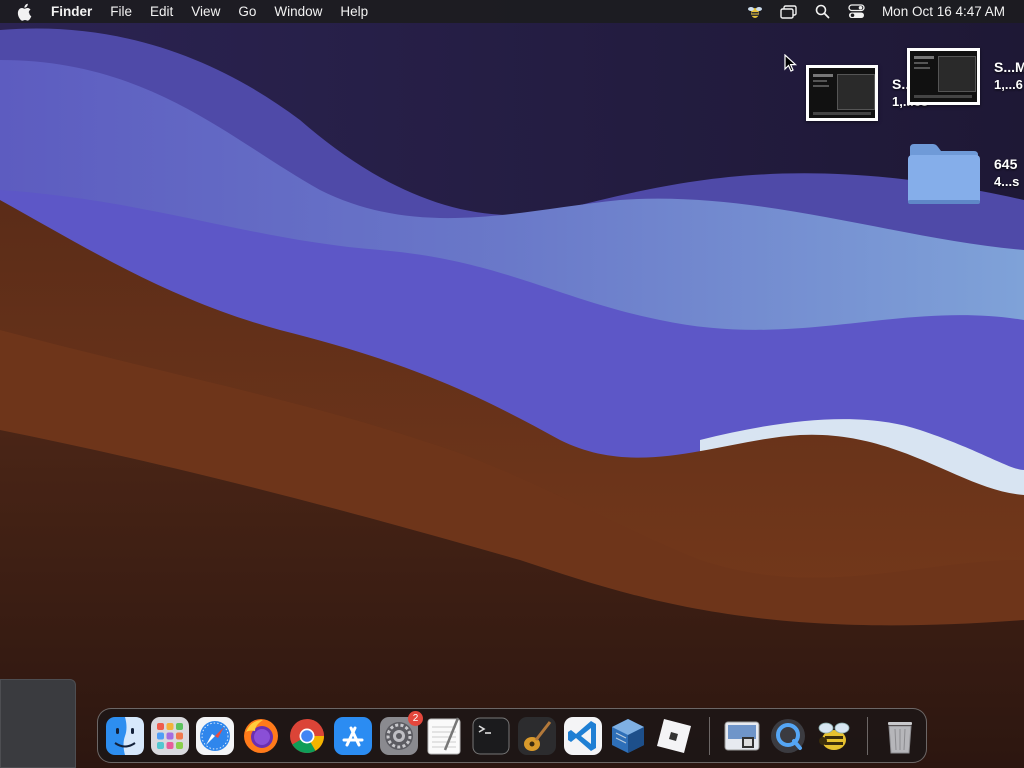 The height and width of the screenshot is (768, 1024). I want to click on menu-window: Window, so click(298, 11).